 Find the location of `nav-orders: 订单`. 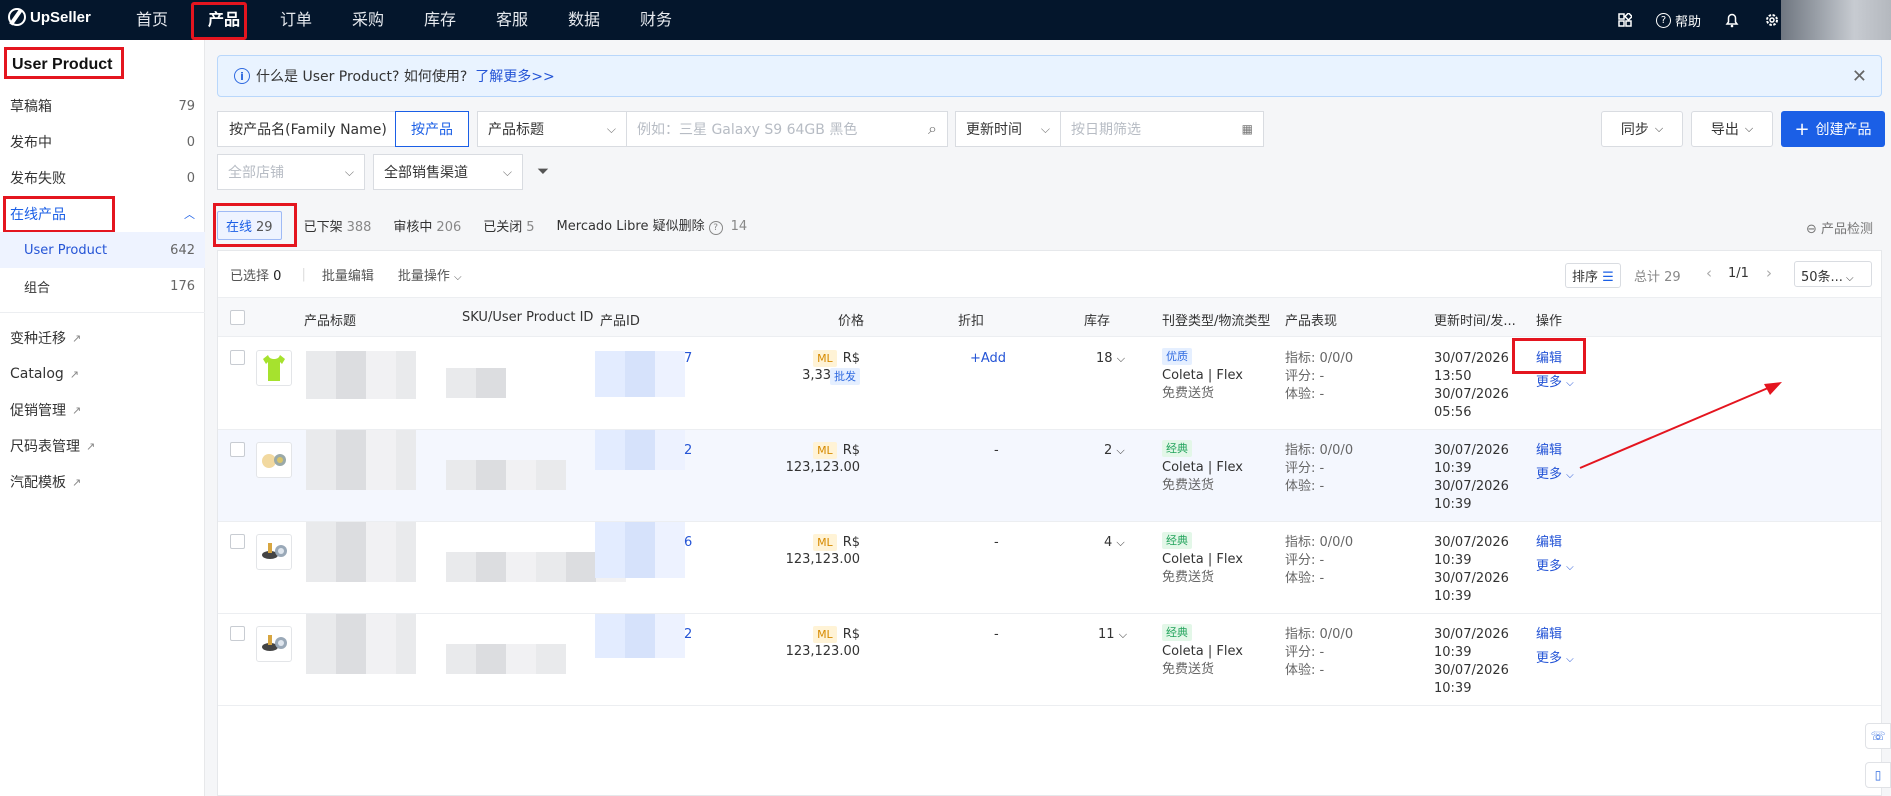

nav-orders: 订单 is located at coordinates (296, 20).